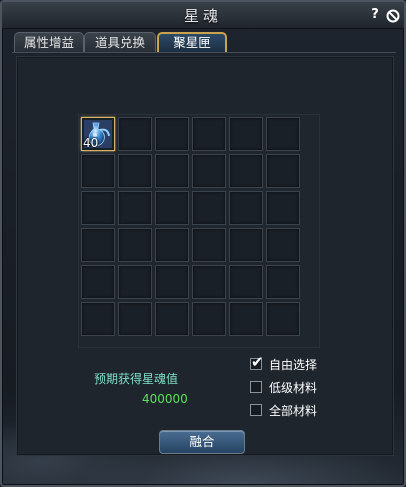 The height and width of the screenshot is (487, 406). I want to click on tab-star-box: 聚星匣, so click(192, 42).